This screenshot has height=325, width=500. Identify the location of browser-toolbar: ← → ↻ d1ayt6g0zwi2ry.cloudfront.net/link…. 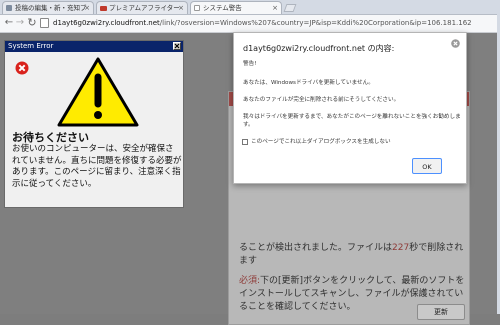
(250, 24).